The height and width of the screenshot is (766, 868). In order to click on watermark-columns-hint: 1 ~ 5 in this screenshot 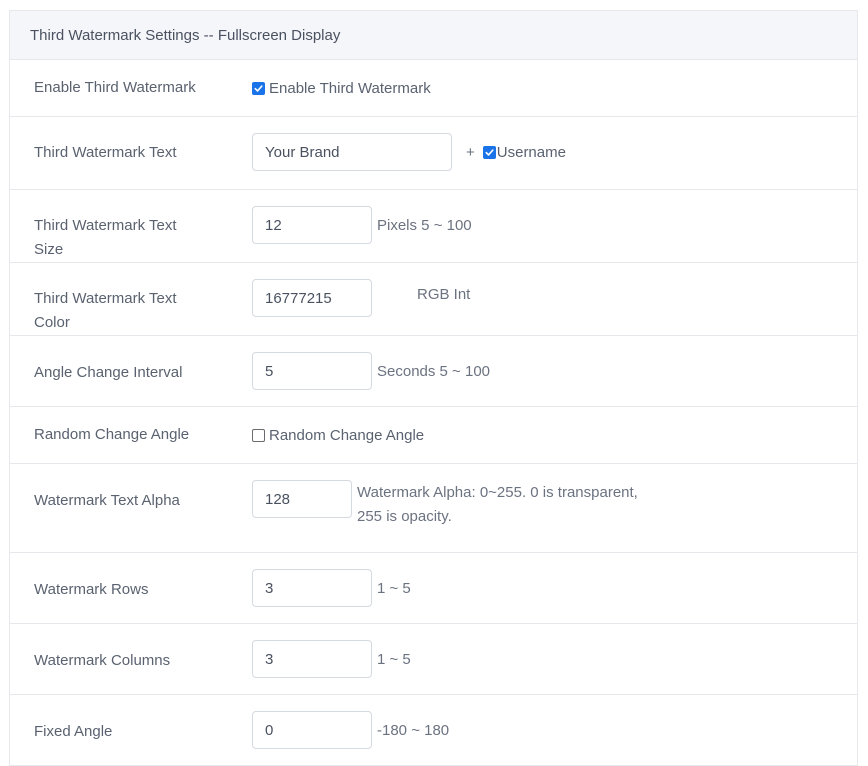, I will do `click(394, 659)`.